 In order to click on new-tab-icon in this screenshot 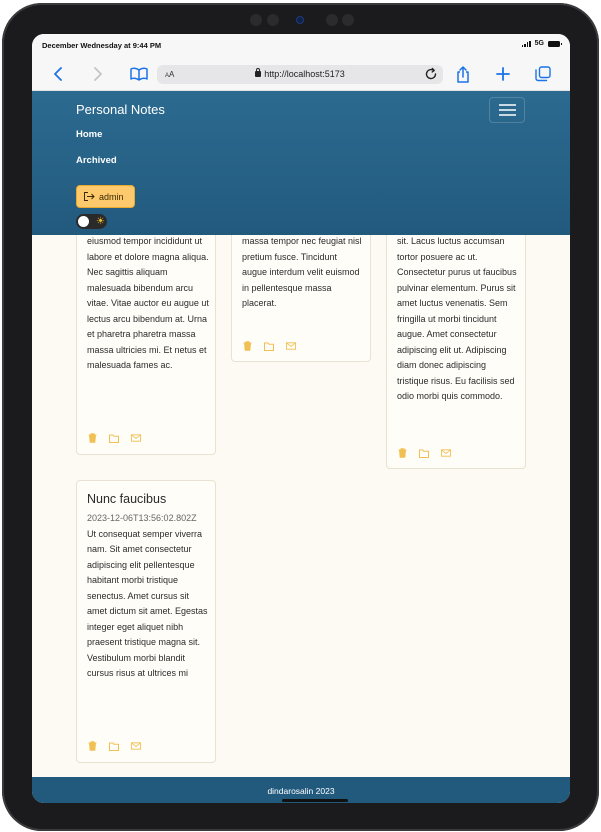, I will do `click(503, 74)`.